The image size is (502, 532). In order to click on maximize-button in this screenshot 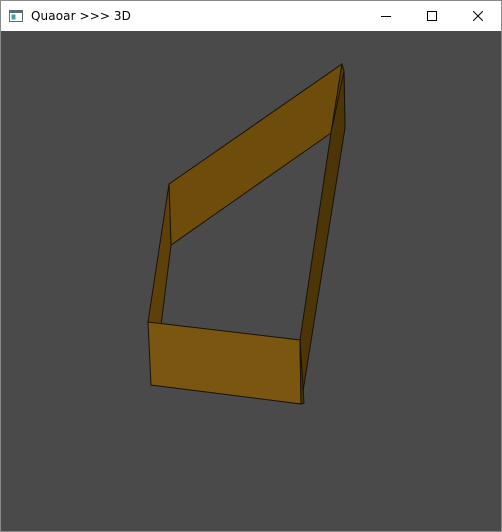, I will do `click(432, 16)`.